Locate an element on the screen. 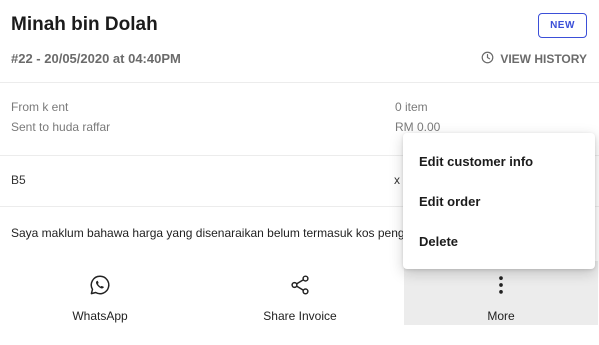  clock-icon is located at coordinates (487, 59).